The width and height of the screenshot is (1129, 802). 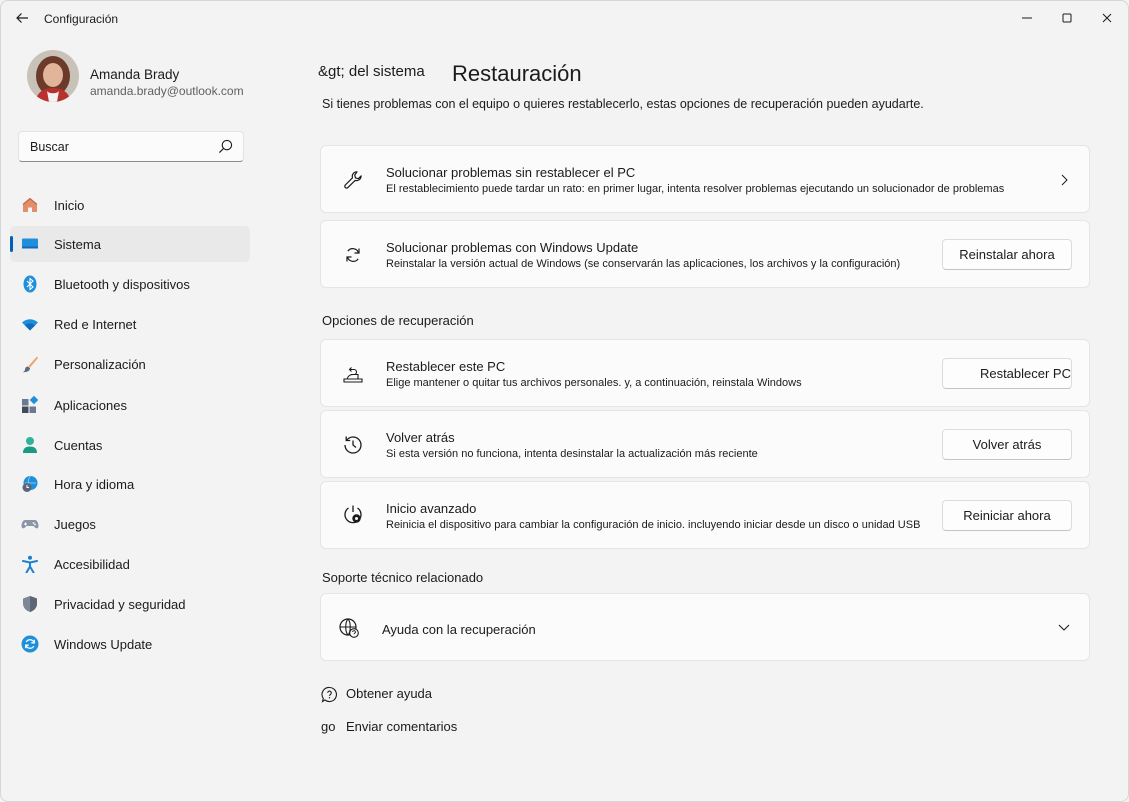 I want to click on sidebar-item-hora: Hora y idioma, so click(x=130, y=484).